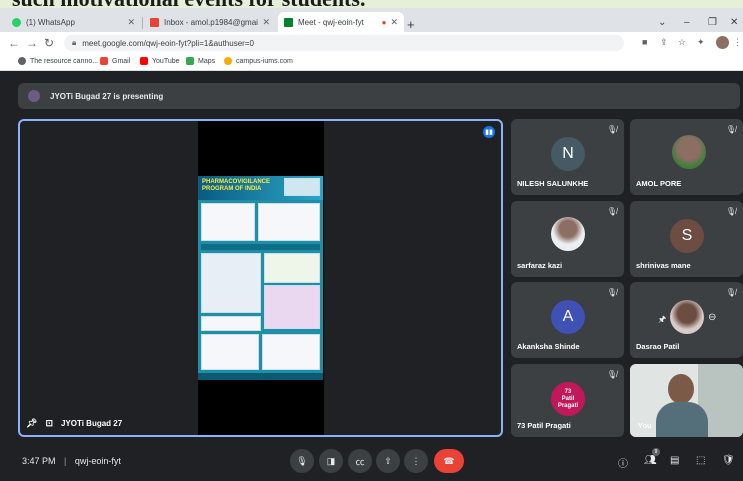 The width and height of the screenshot is (743, 481). What do you see at coordinates (200, 61) in the screenshot?
I see `bookmark-maps: Maps` at bounding box center [200, 61].